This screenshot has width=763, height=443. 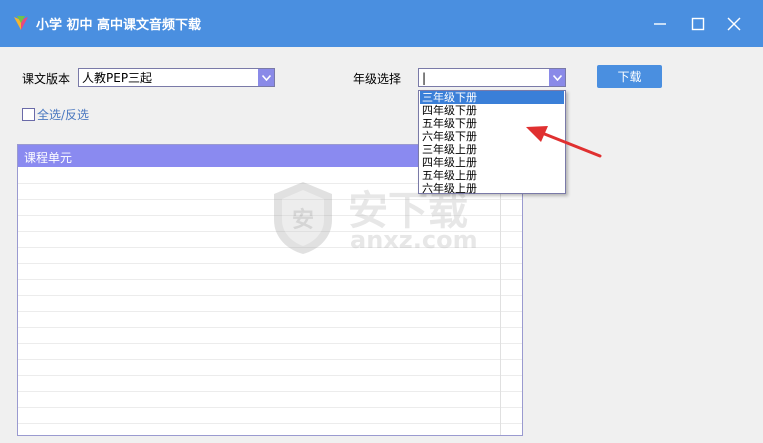 I want to click on window-title: 小学 初中 高中课文音频下载, so click(x=119, y=25).